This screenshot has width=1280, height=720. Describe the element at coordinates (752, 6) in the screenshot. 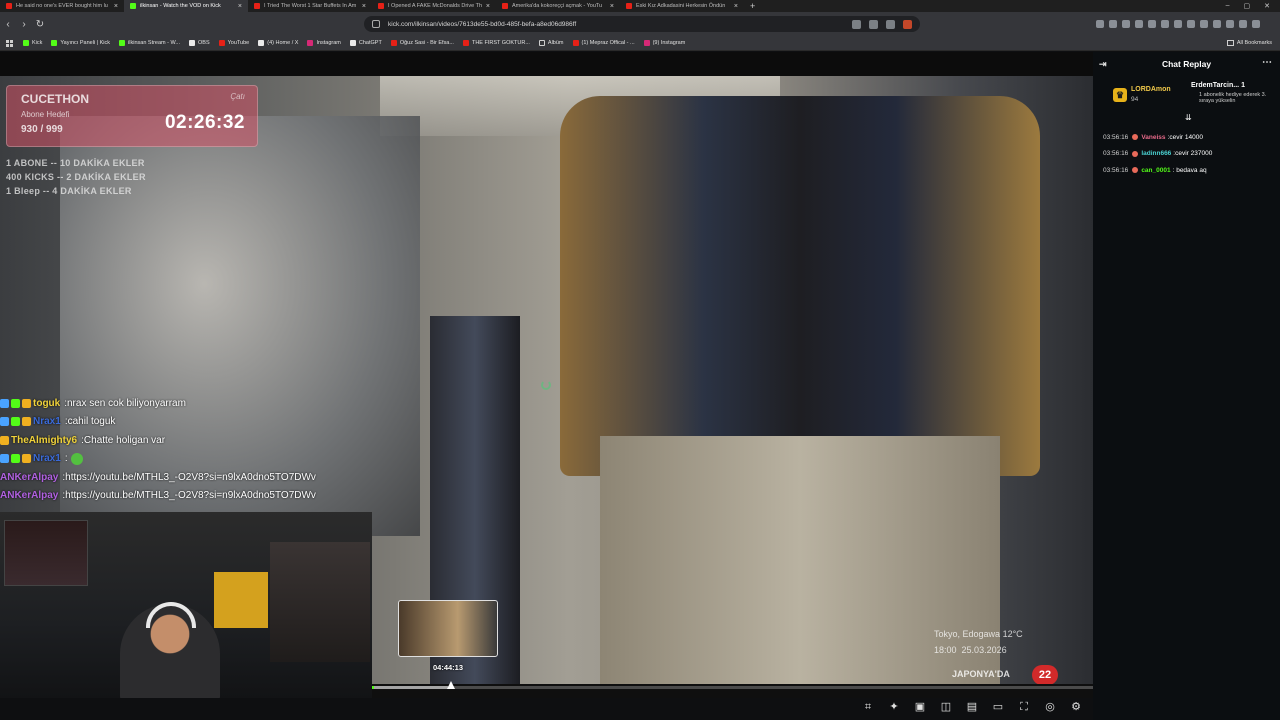

I see `new-tab-button: +` at that location.